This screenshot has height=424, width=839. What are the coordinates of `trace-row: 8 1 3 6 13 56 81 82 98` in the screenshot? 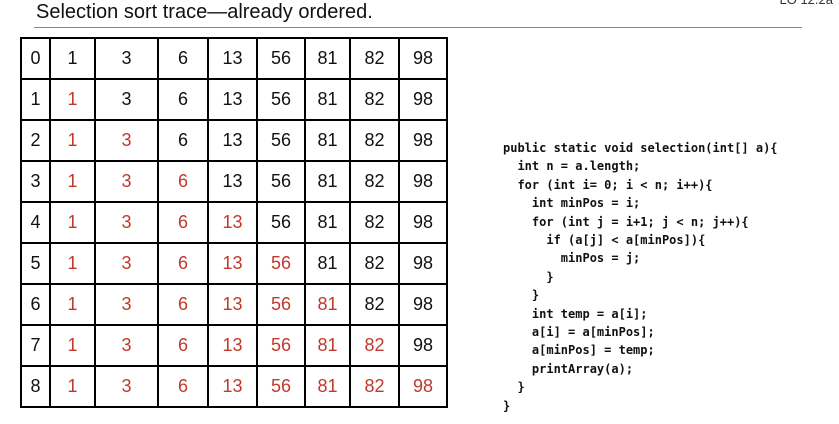 It's located at (234, 387).